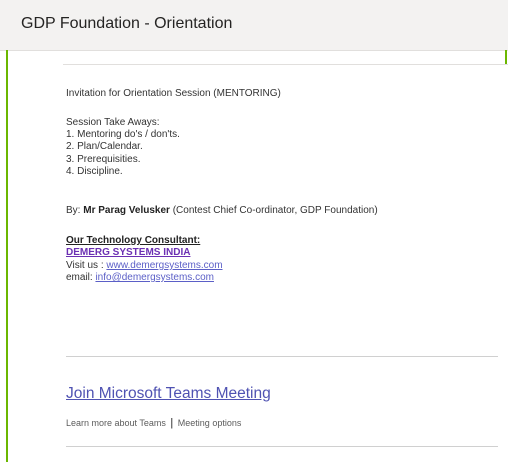 The width and height of the screenshot is (508, 462). Describe the element at coordinates (168, 394) in the screenshot. I see `join-teams-meeting-link: Join Microsoft Teams Meeting` at that location.